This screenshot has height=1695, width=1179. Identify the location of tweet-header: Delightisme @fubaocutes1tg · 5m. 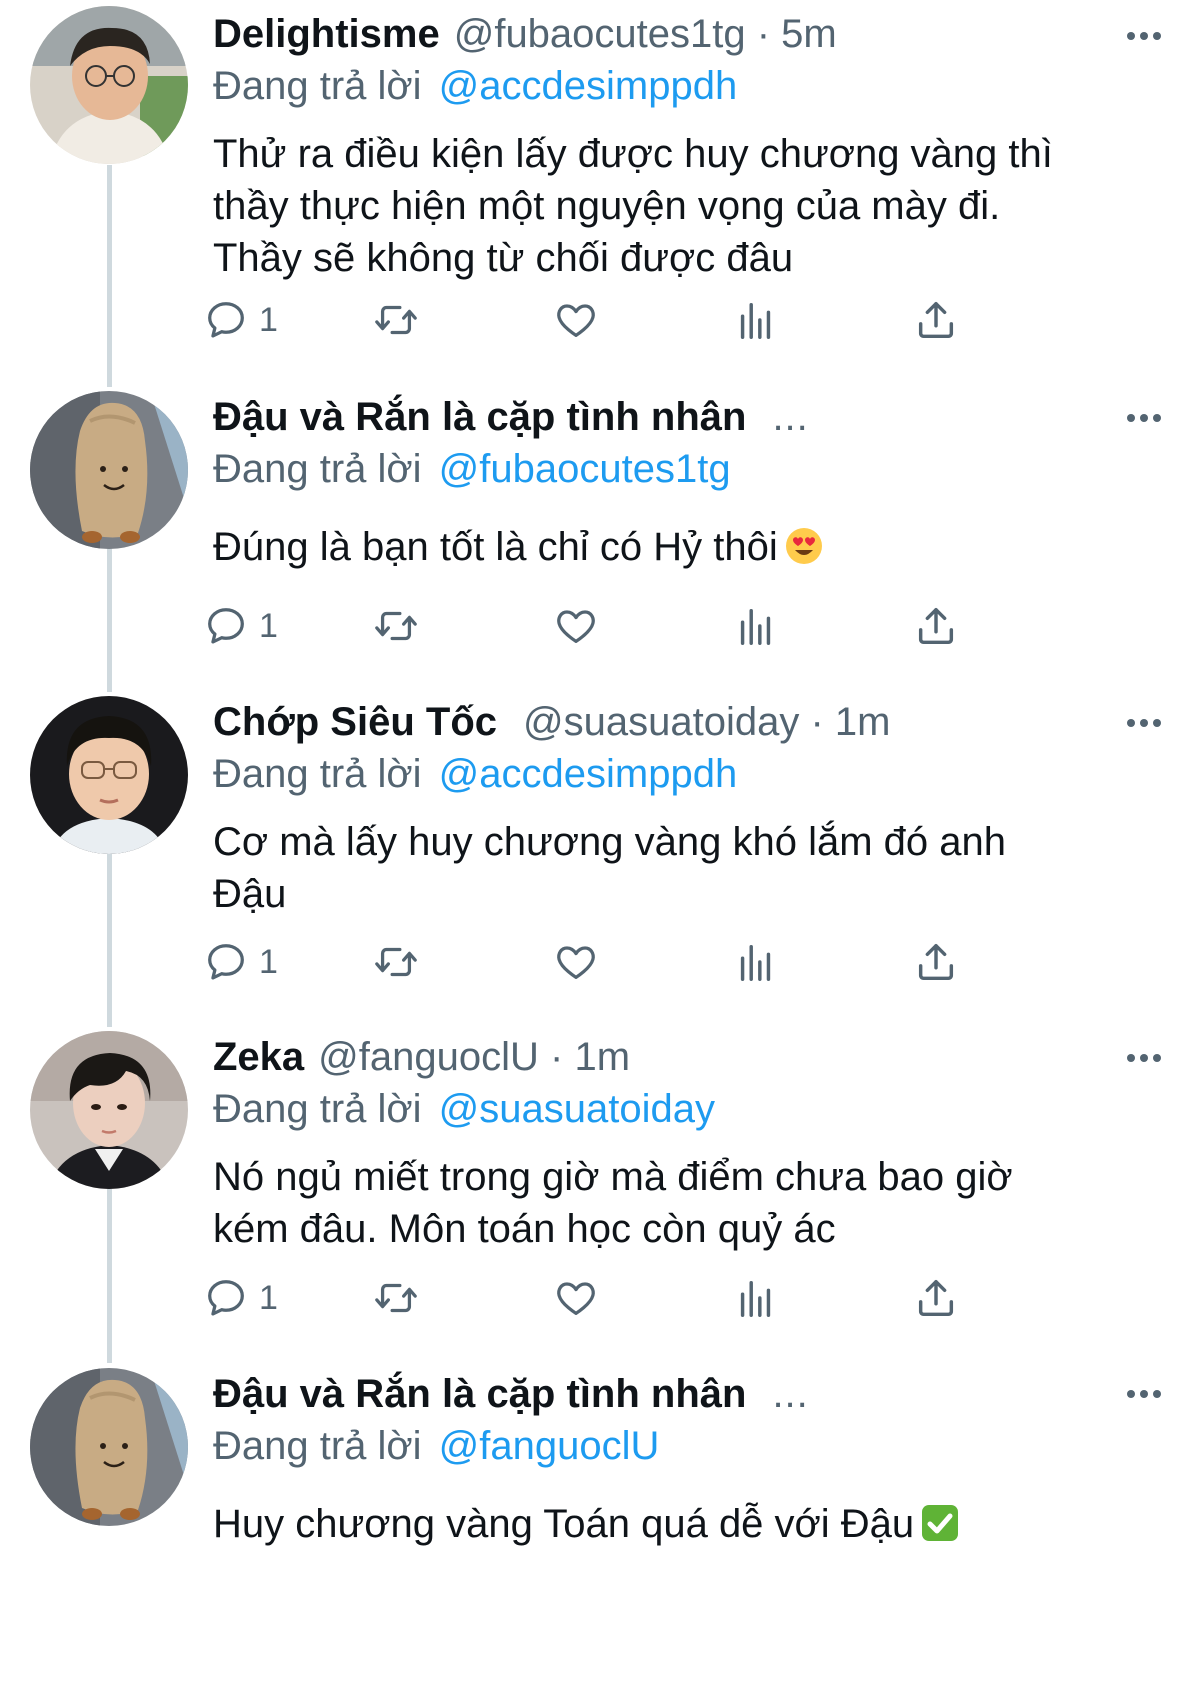
(676, 34).